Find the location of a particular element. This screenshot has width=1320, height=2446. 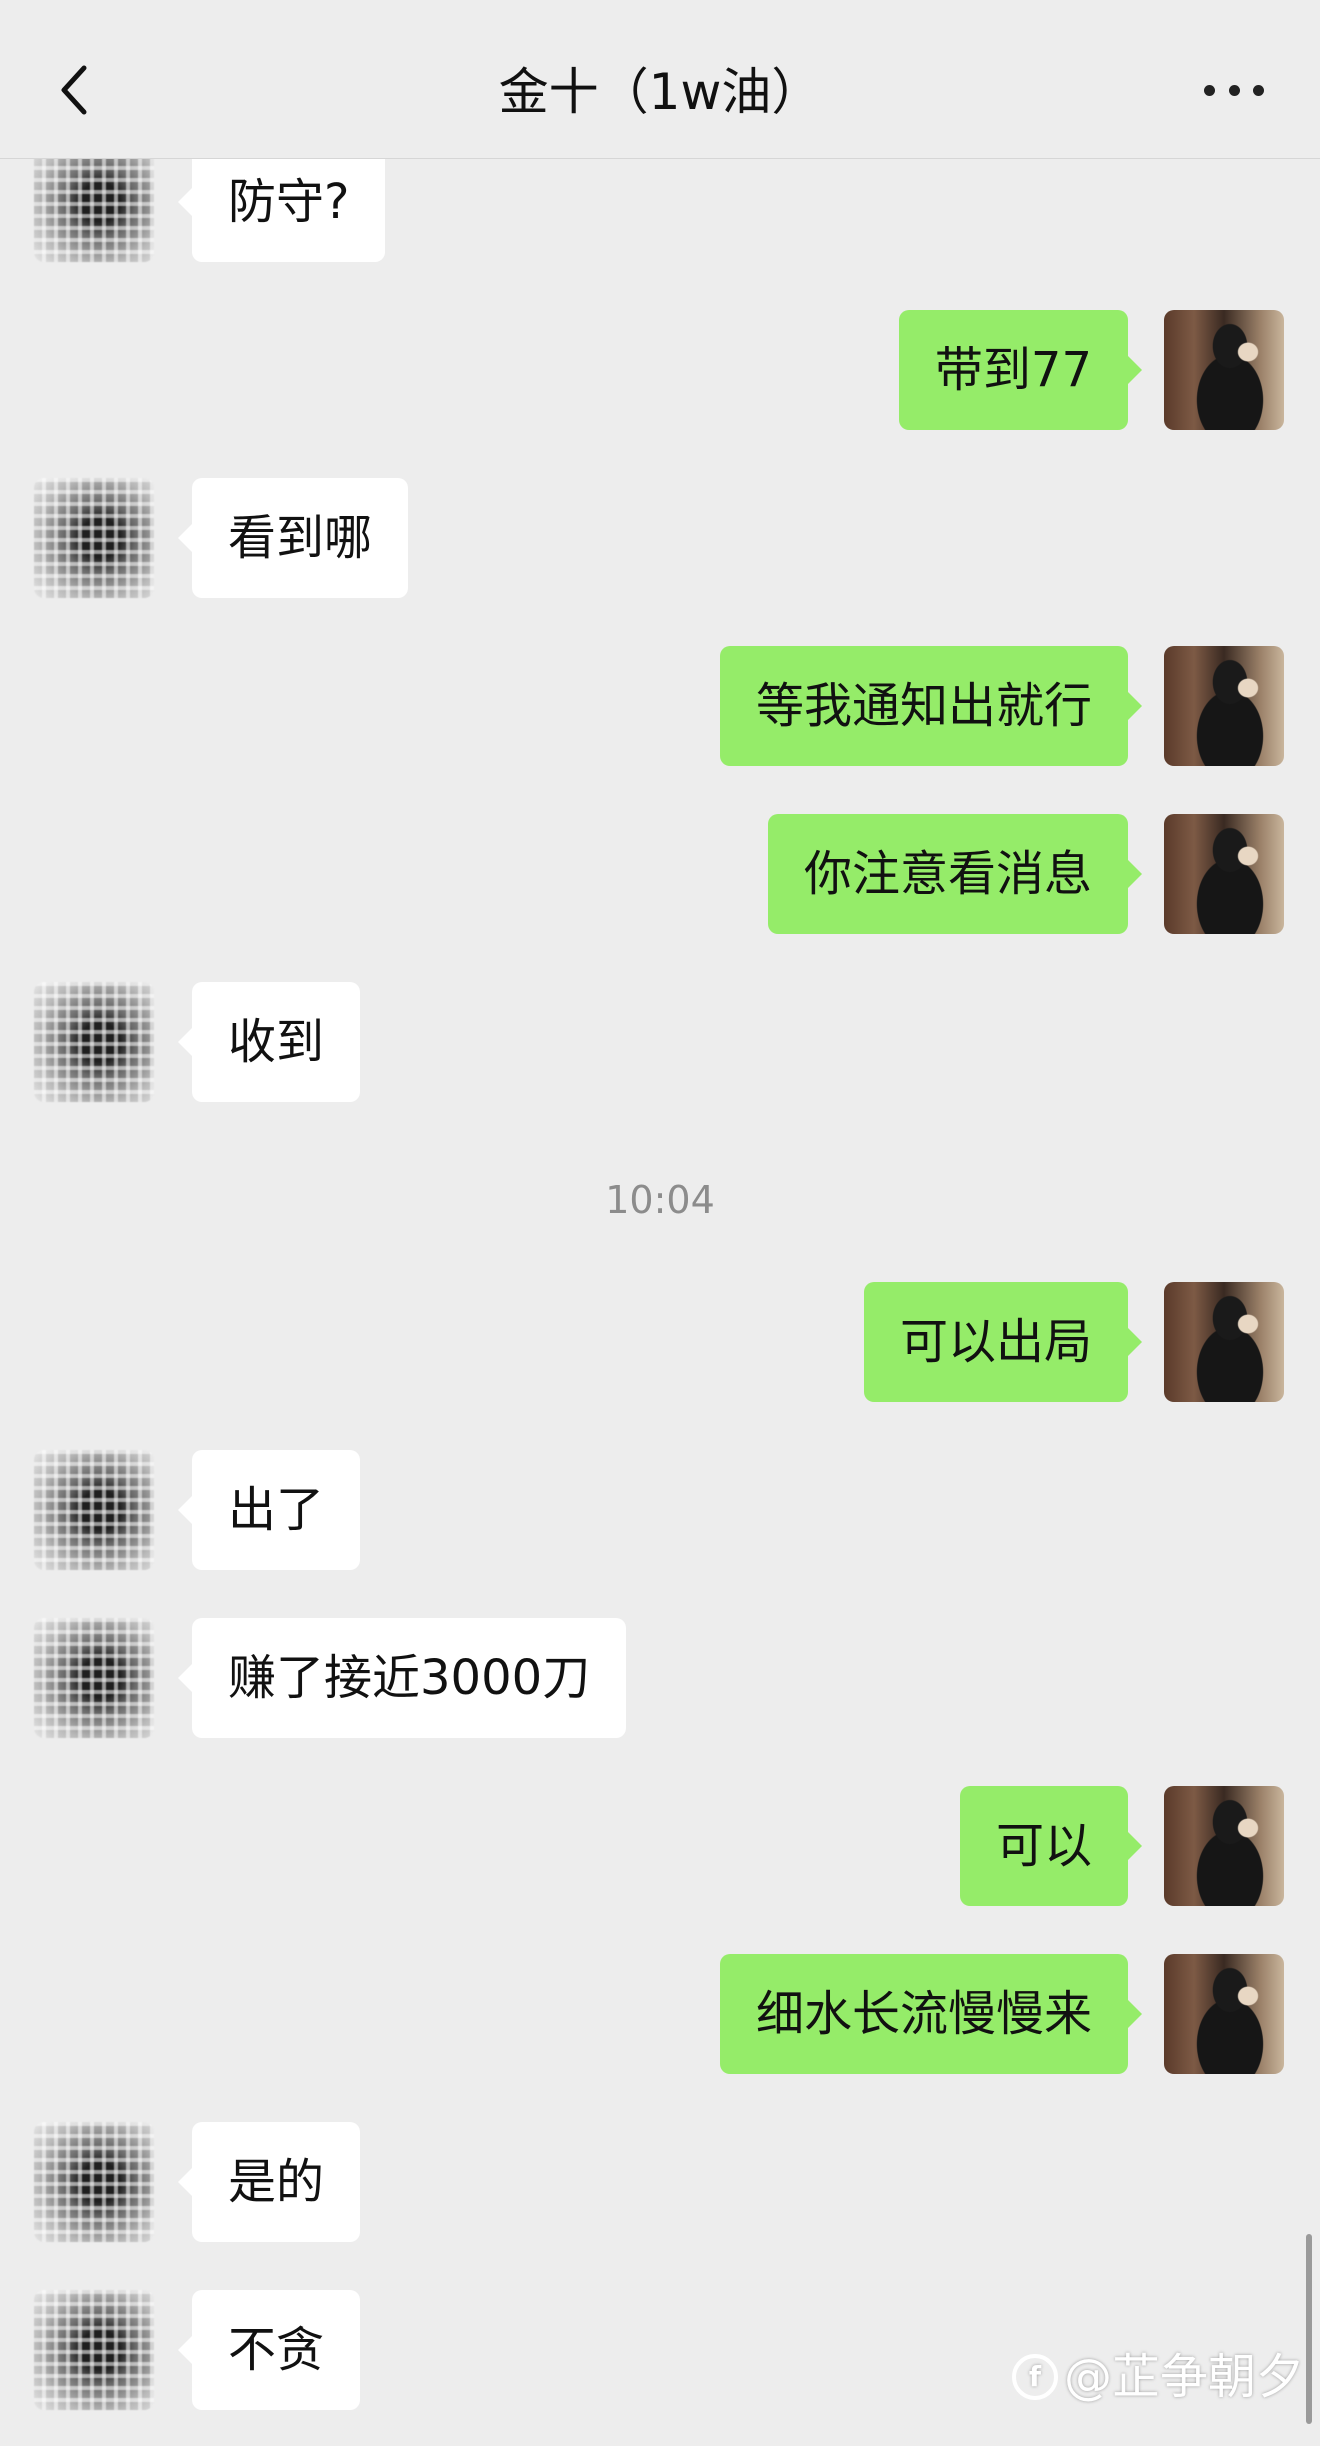

message-bubble-outgoing: 可以出局 is located at coordinates (1003, 1342).